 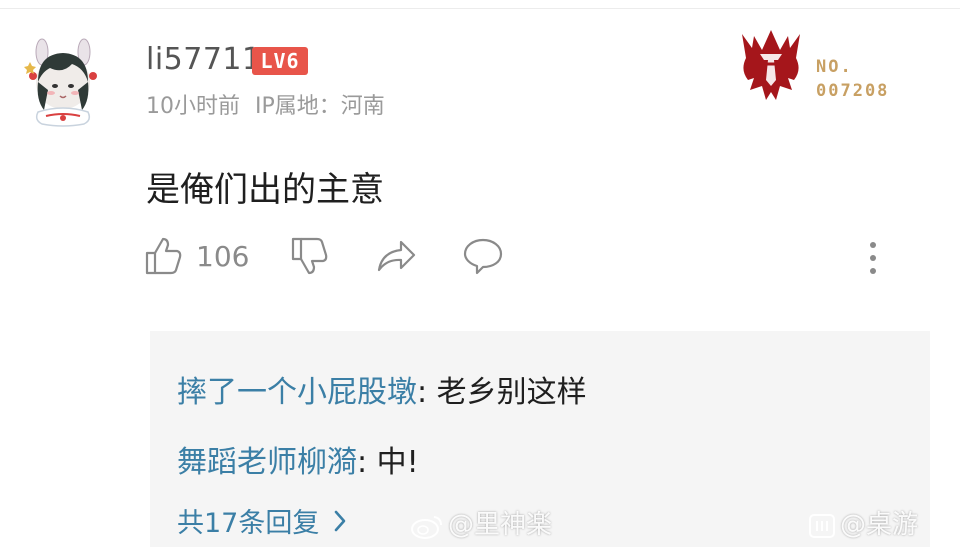 I want to click on share-button, so click(x=396, y=256).